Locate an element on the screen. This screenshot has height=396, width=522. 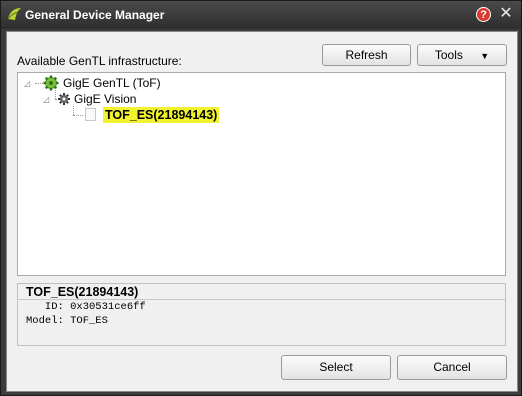
tree-node-label: GigE GenTL (ToF) is located at coordinates (112, 83).